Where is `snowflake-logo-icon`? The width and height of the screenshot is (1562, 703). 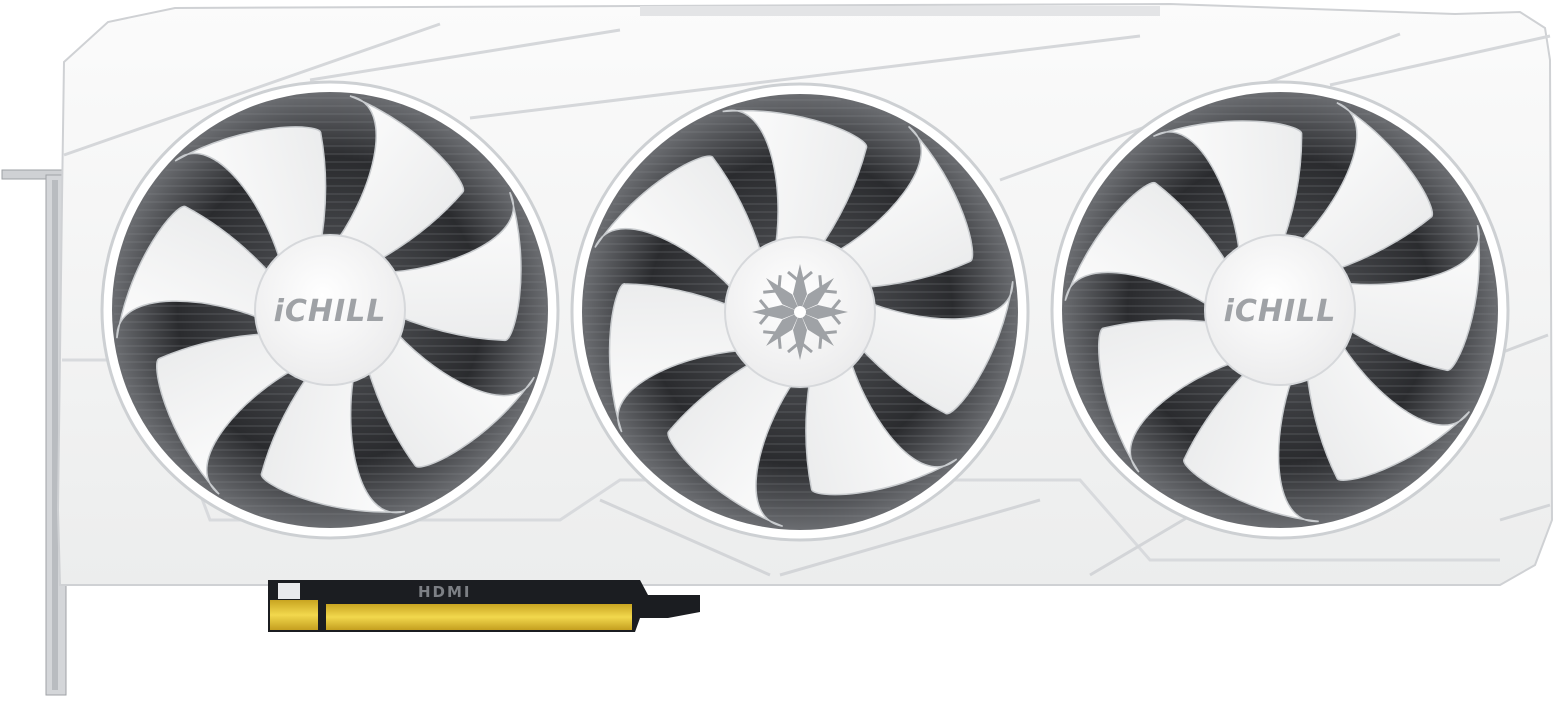 snowflake-logo-icon is located at coordinates (800, 312).